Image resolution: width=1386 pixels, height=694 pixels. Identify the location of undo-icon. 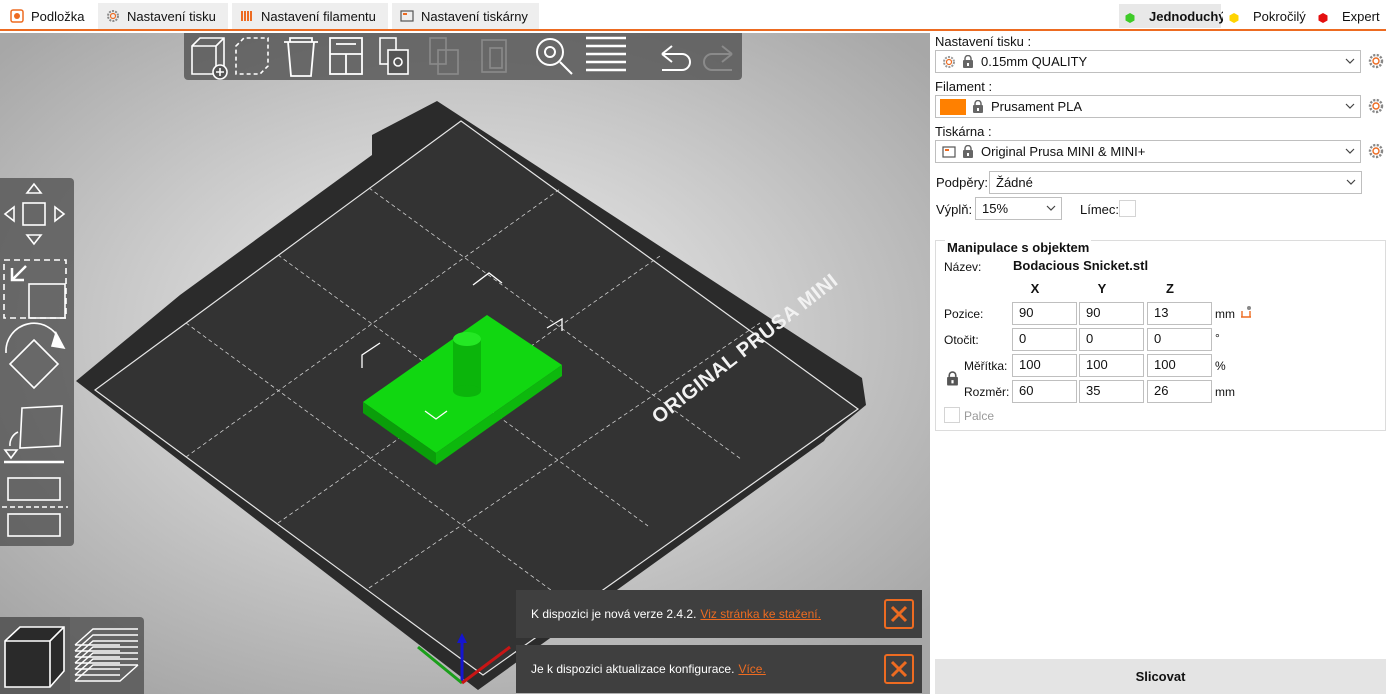
(676, 58).